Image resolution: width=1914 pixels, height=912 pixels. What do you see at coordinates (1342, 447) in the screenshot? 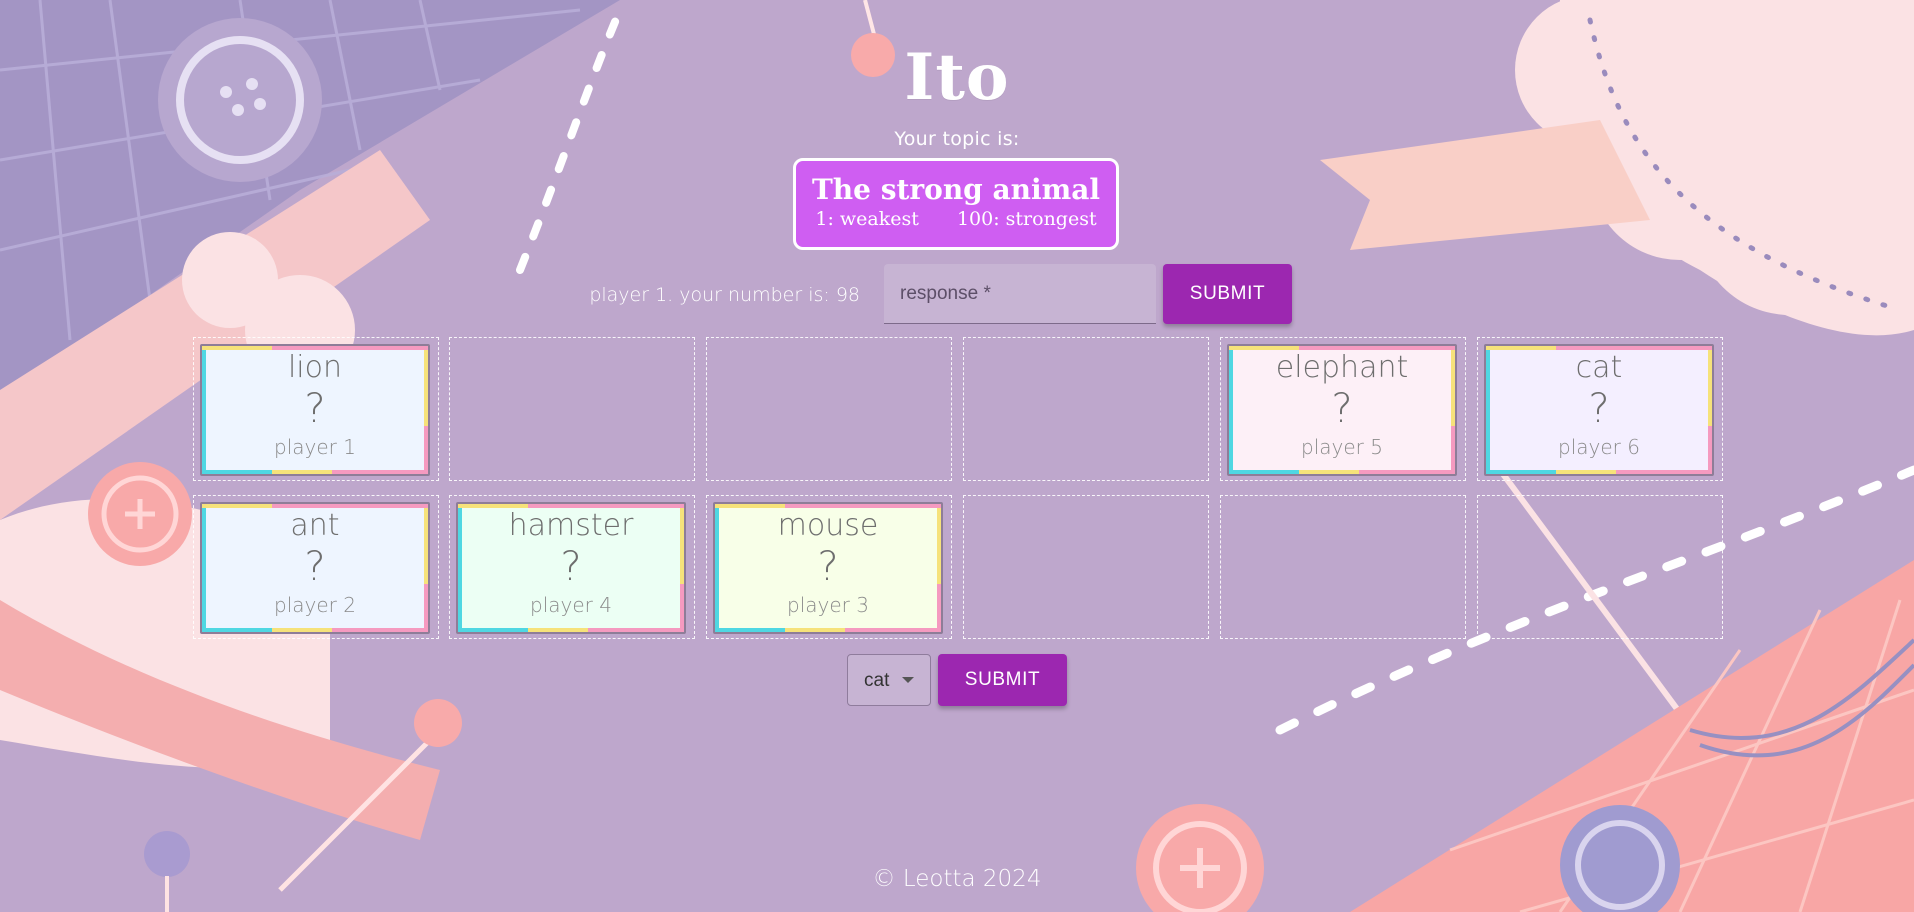
I see `card-player: player 5` at bounding box center [1342, 447].